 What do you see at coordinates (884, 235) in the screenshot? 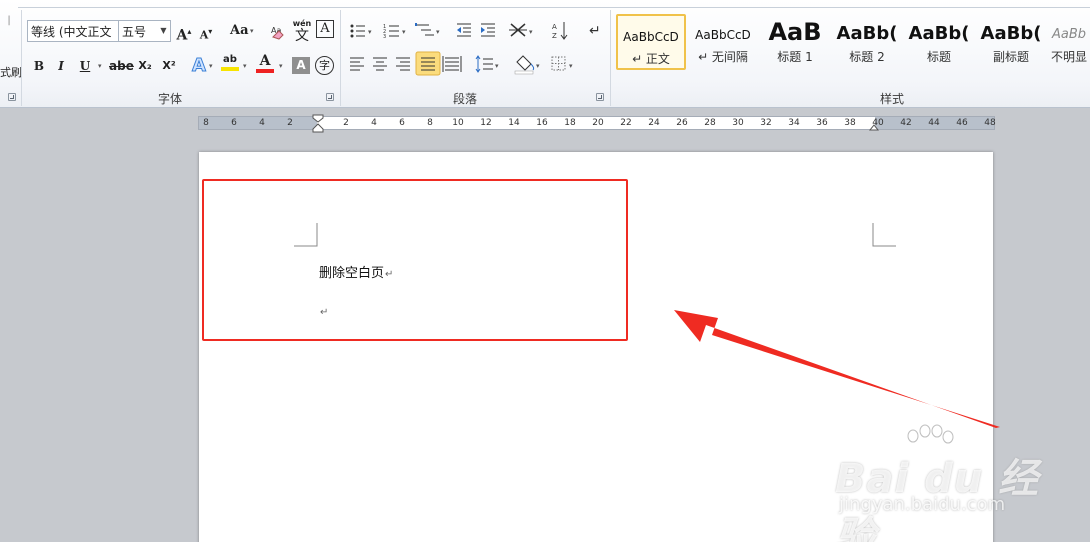
I see `crop-mark-top-right` at bounding box center [884, 235].